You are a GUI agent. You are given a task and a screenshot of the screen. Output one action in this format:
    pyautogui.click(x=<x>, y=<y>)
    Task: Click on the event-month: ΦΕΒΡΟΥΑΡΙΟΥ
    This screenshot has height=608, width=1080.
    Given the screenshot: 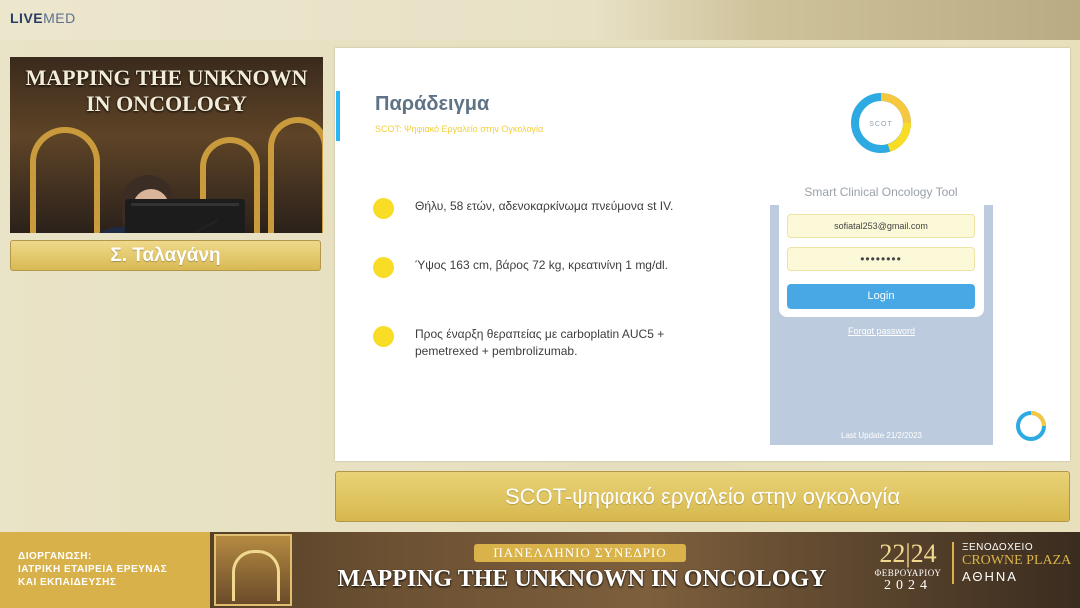 What is the action you would take?
    pyautogui.click(x=908, y=573)
    